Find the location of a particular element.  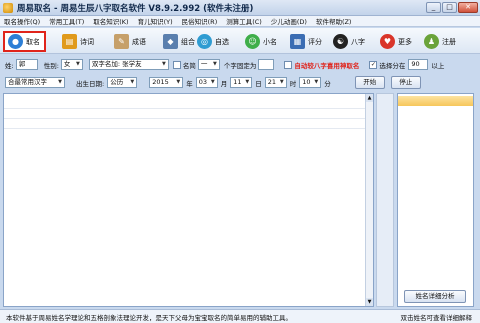

hour-select: 21 ▼ is located at coordinates (275, 82).